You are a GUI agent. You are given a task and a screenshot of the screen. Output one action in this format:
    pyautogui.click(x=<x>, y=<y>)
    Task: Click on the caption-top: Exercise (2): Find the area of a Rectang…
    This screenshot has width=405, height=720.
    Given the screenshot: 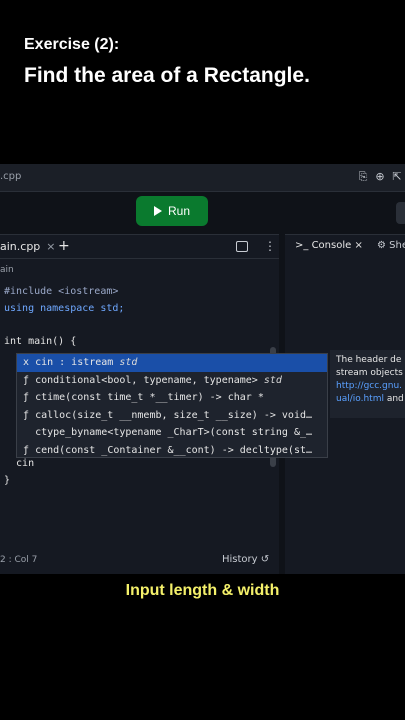 What is the action you would take?
    pyautogui.click(x=167, y=62)
    